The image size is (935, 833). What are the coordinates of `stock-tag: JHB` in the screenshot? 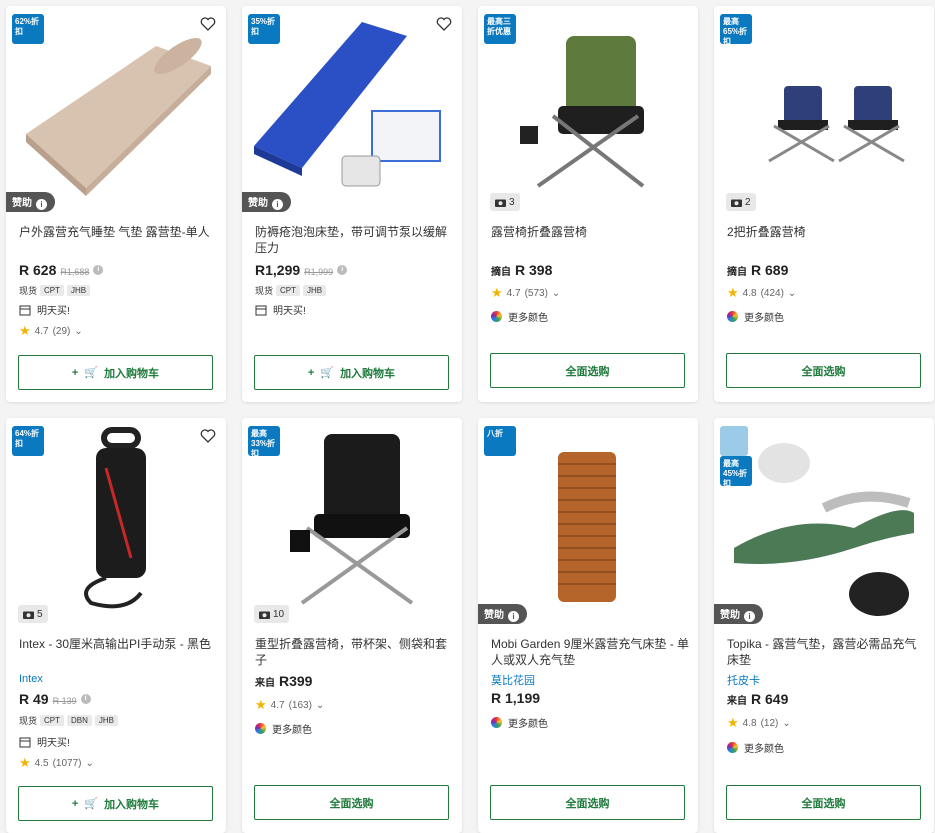 It's located at (106, 720).